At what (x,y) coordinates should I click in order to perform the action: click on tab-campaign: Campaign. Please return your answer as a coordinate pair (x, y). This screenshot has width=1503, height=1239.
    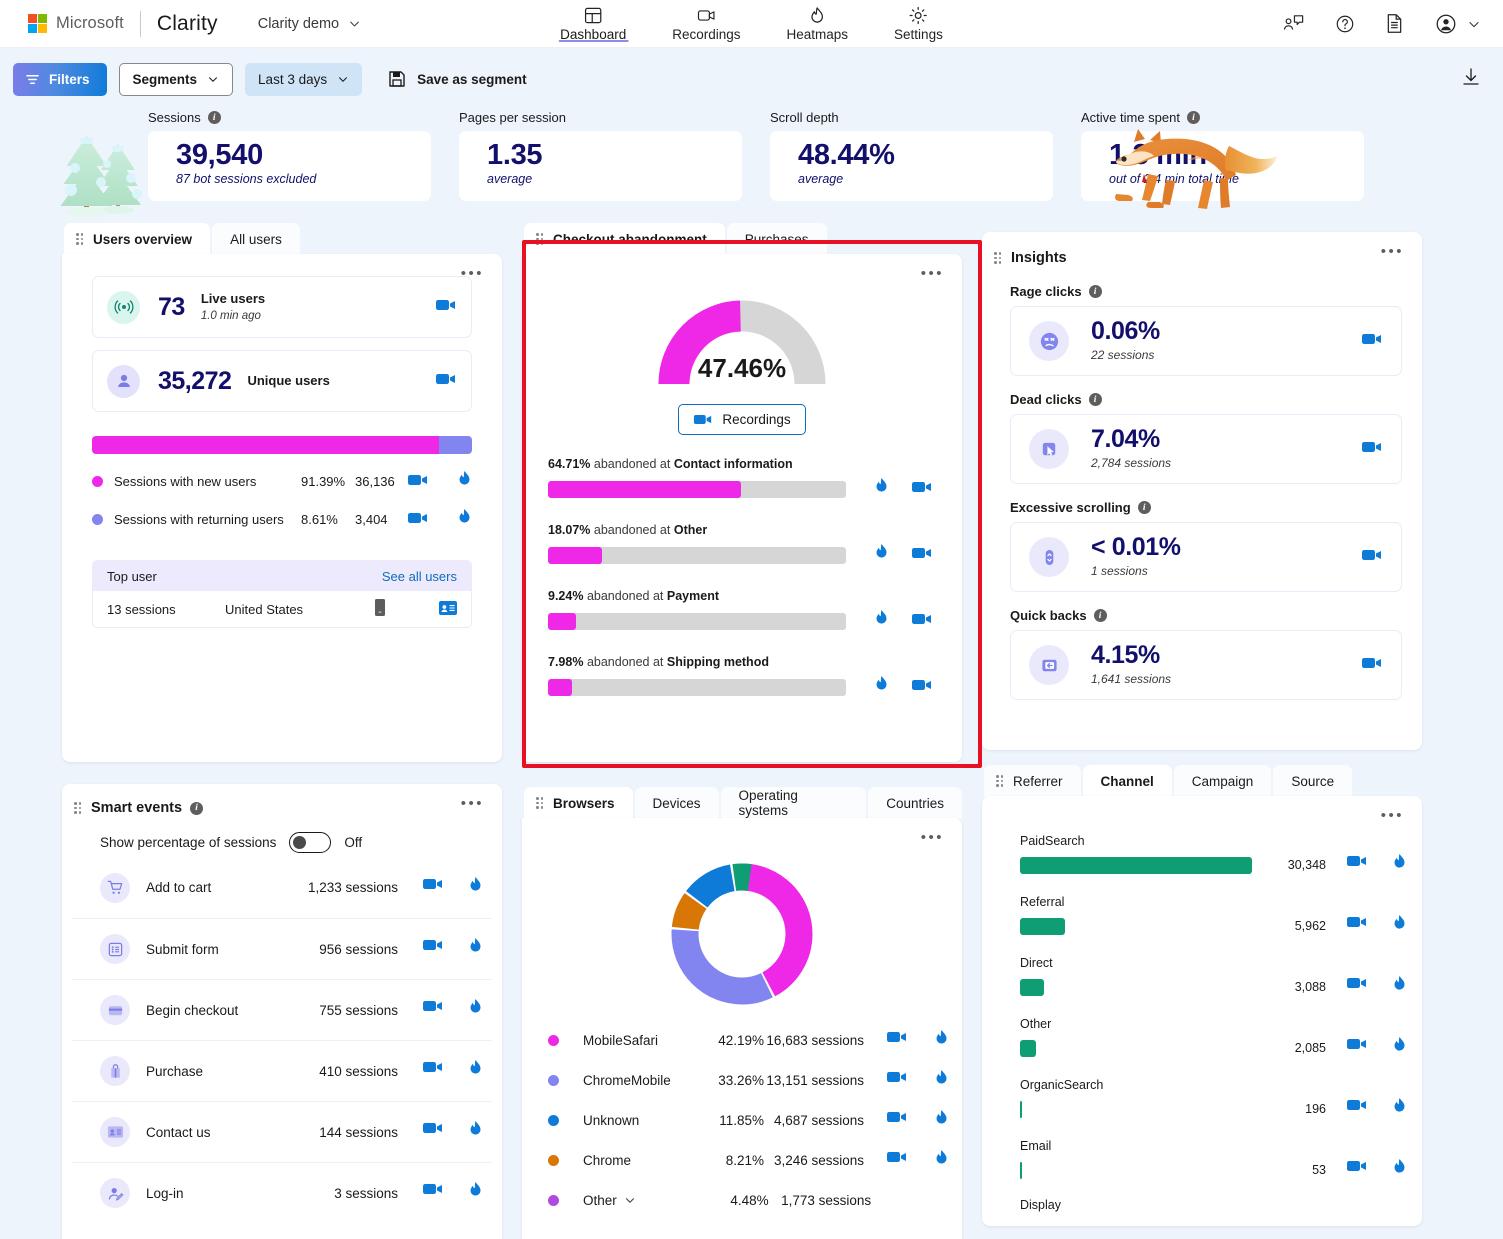
    Looking at the image, I should click on (1222, 781).